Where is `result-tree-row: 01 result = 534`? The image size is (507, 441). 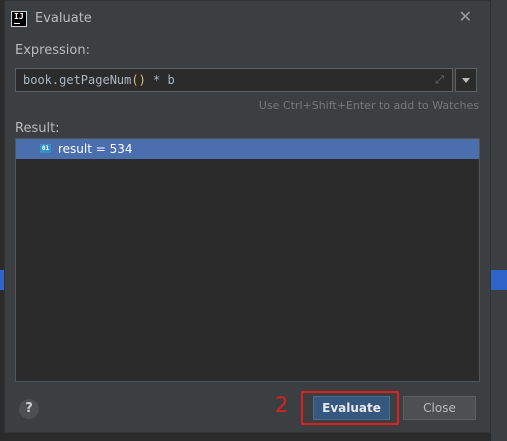
result-tree-row: 01 result = 534 is located at coordinates (247, 149).